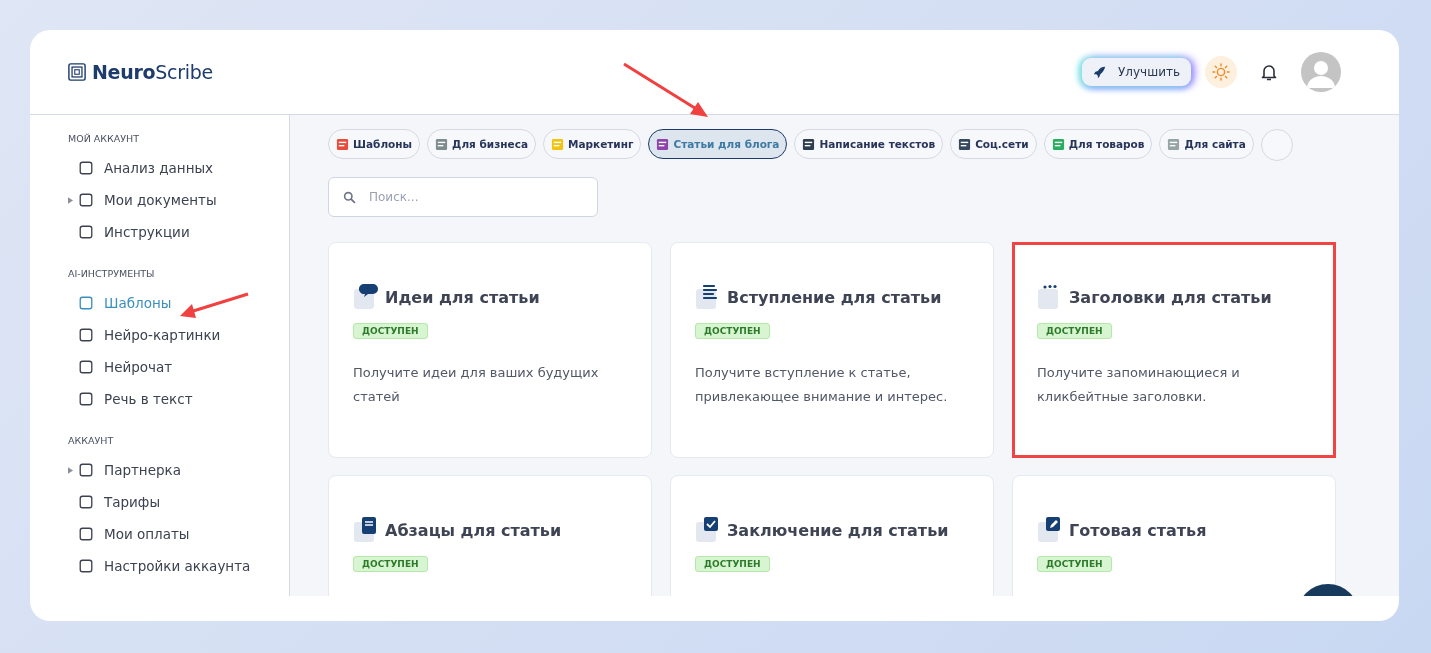 The image size is (1431, 653). Describe the element at coordinates (1269, 72) in the screenshot. I see `notification-bell-icon` at that location.